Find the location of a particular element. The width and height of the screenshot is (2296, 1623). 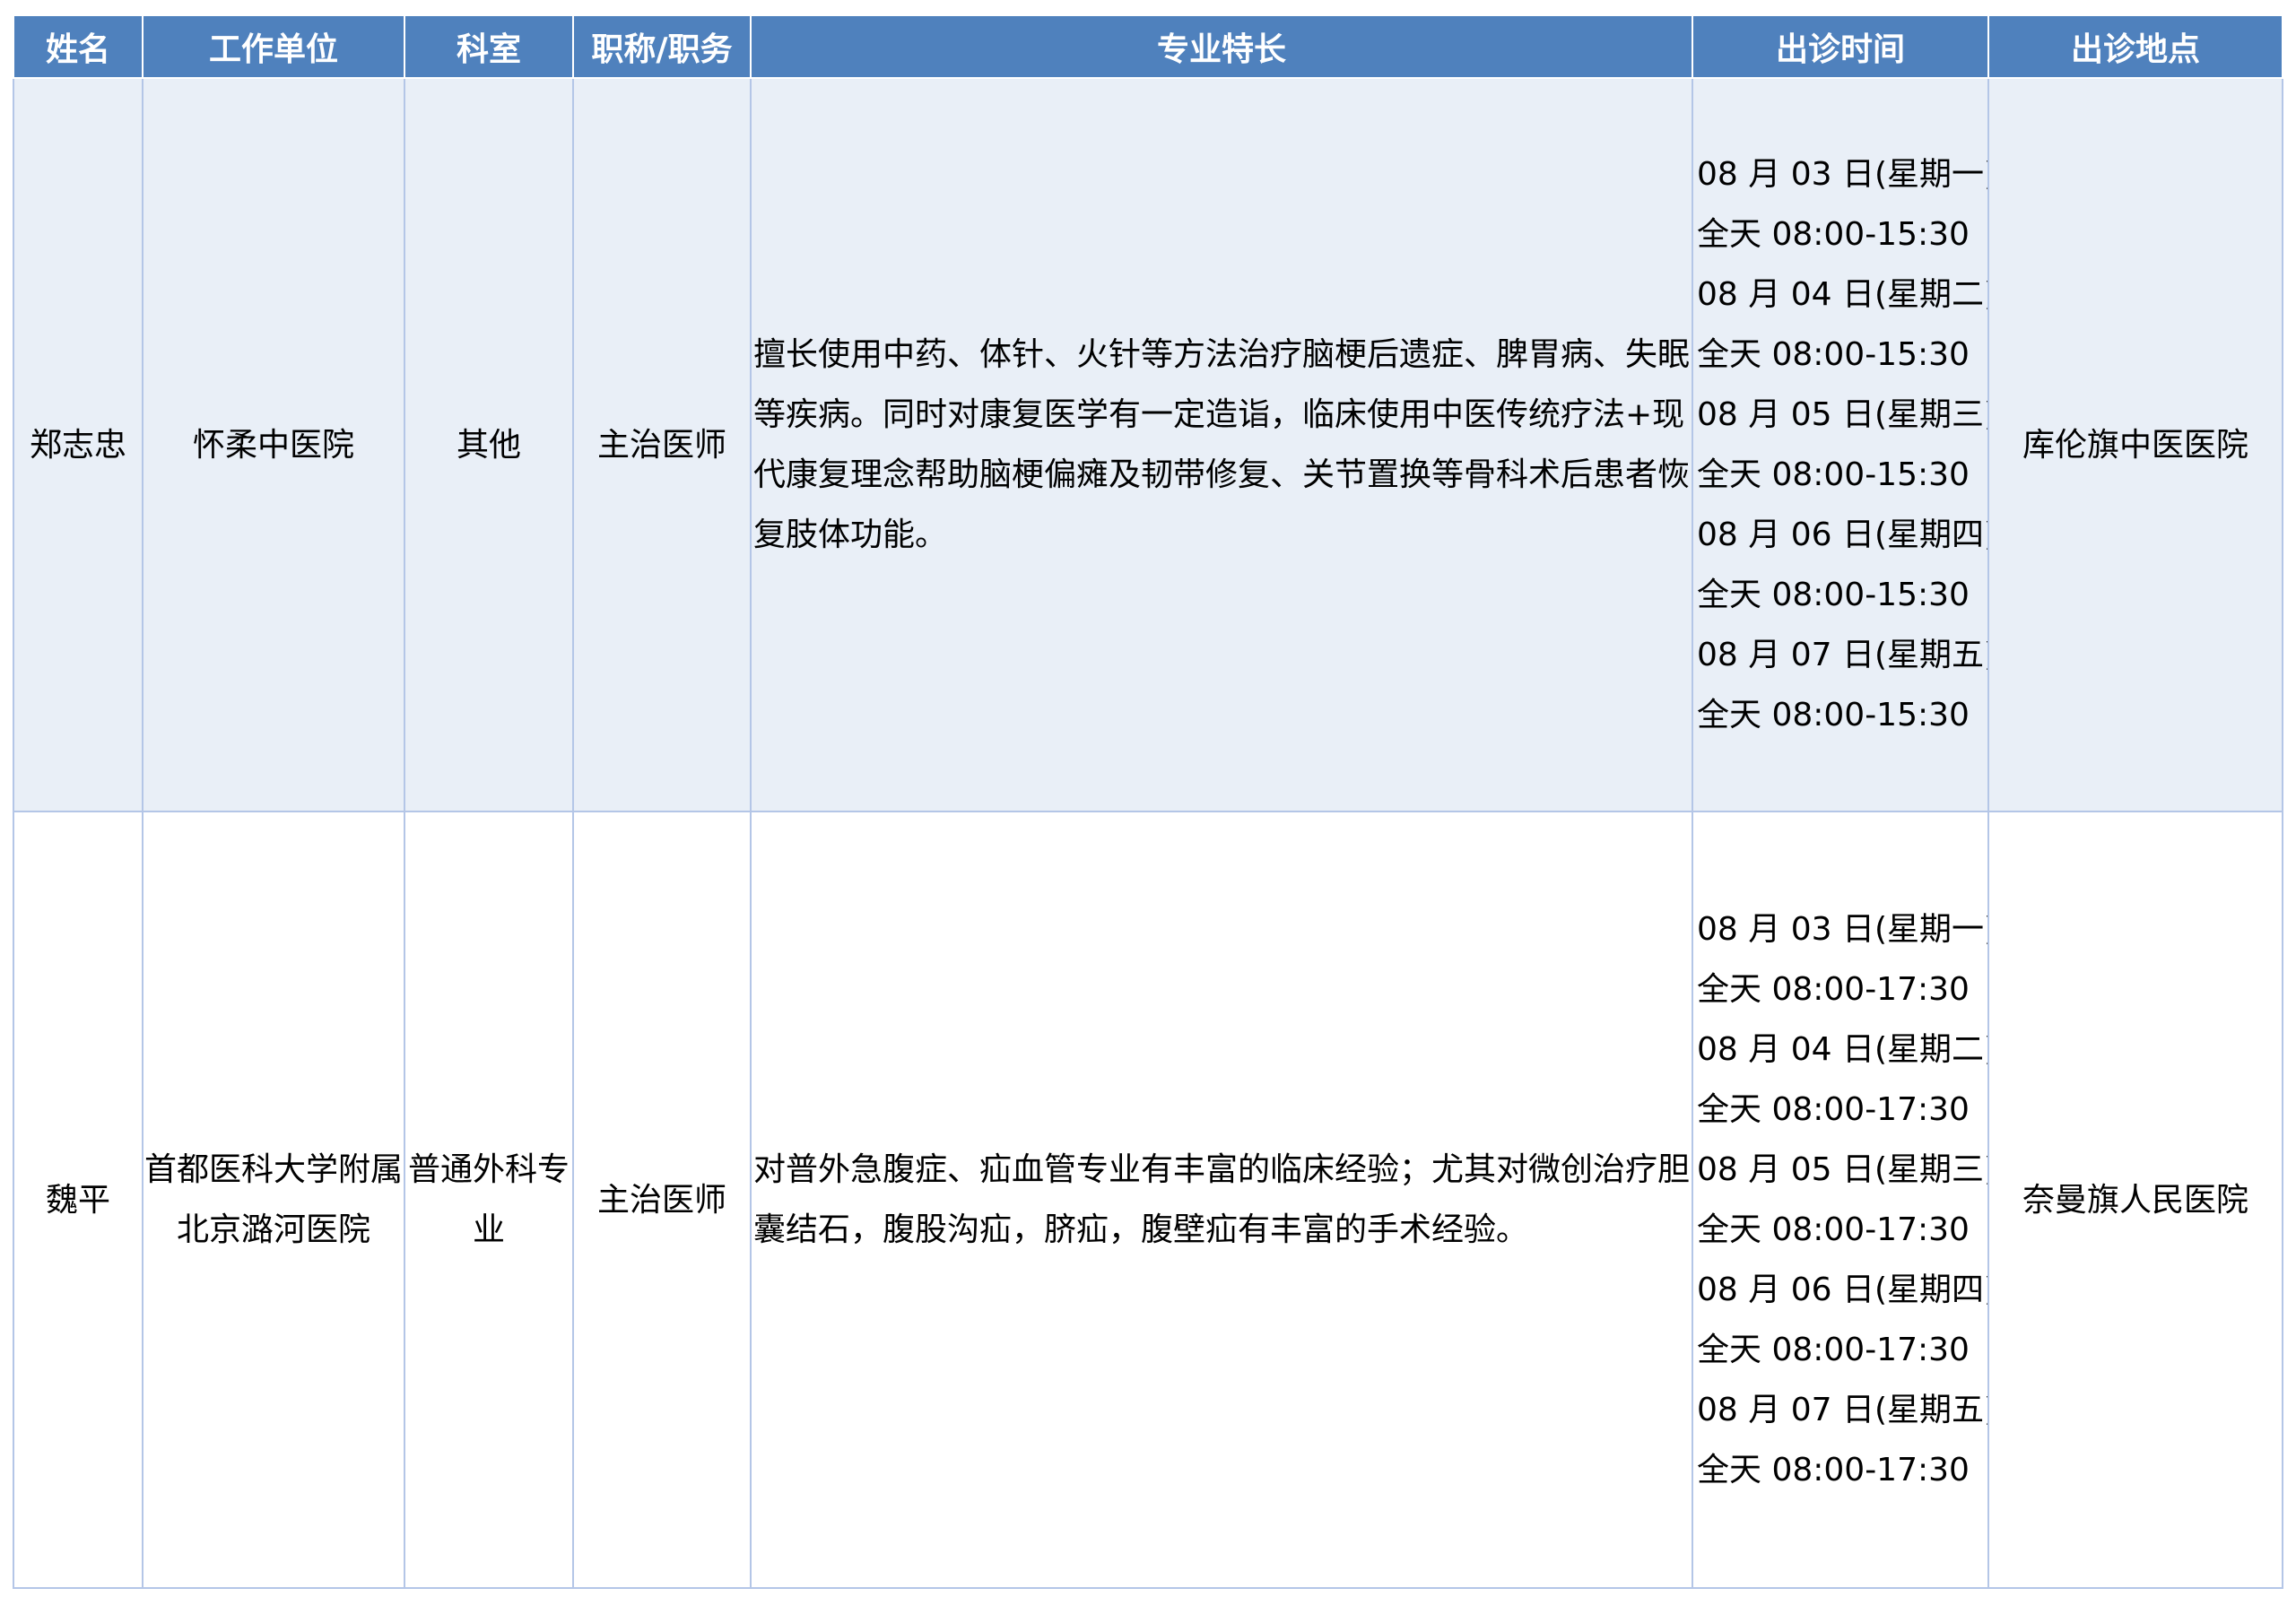

doctor-name-text: 魏平 is located at coordinates (77, 1200).